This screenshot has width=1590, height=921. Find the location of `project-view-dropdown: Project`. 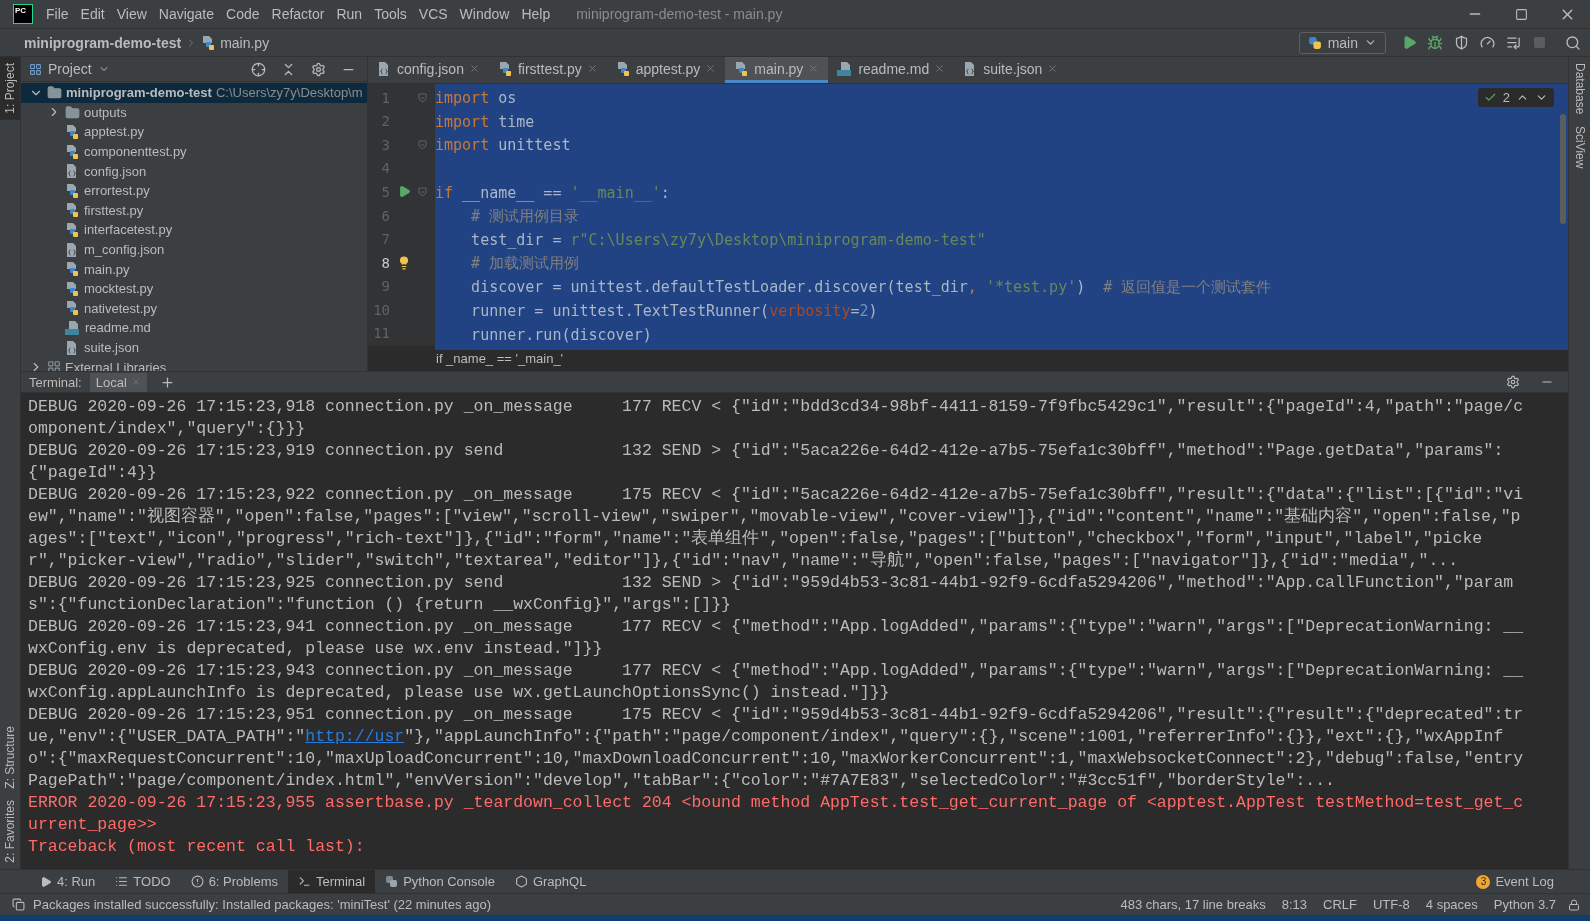

project-view-dropdown: Project is located at coordinates (69, 69).